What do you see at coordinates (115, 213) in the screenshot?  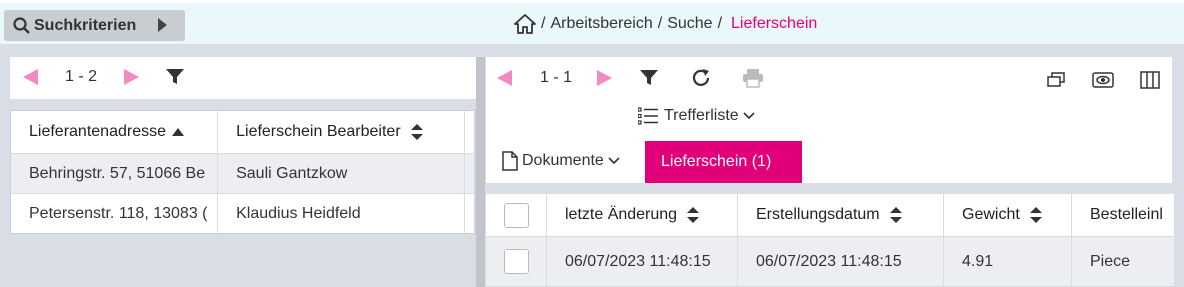 I see `cell-address: Petersenstr. 118, 13083 (` at bounding box center [115, 213].